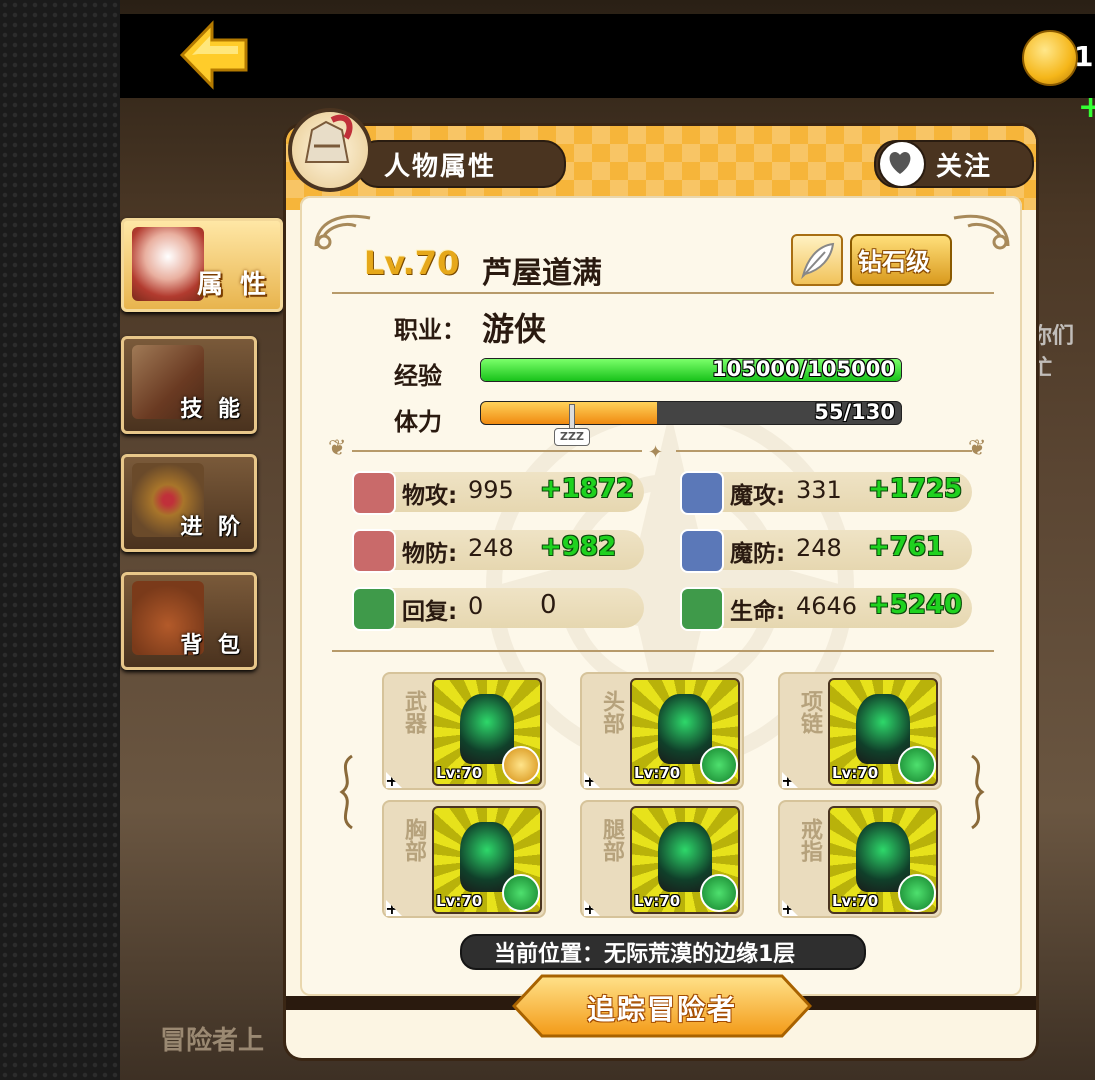 Image resolution: width=1095 pixels, height=1080 pixels. Describe the element at coordinates (514, 329) in the screenshot. I see `job-value: 游侠` at that location.